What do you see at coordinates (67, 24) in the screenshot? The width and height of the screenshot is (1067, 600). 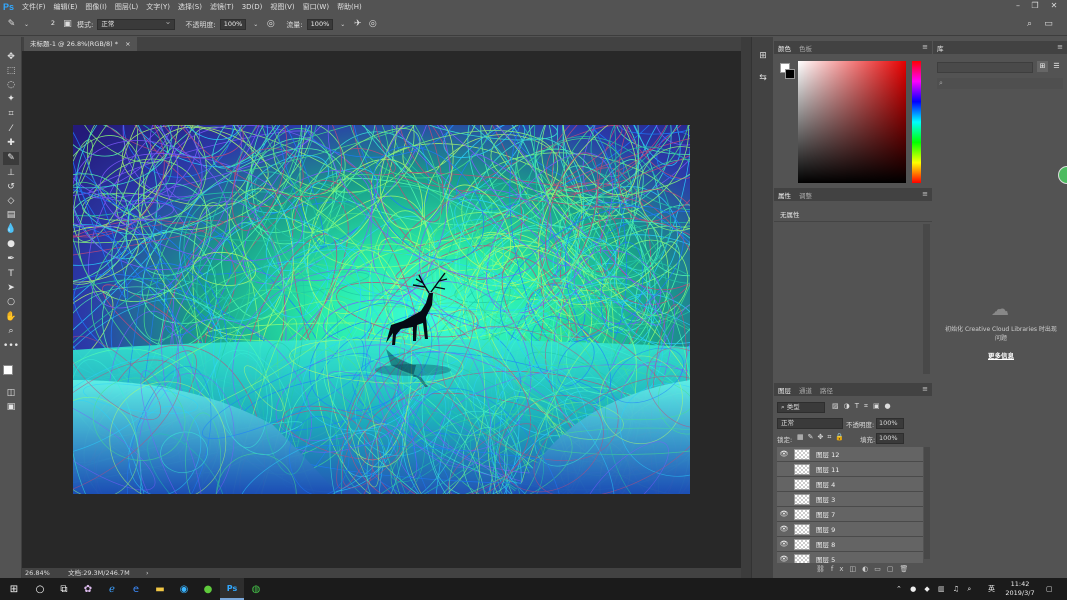 I see `brush-panel-icon: ▣` at bounding box center [67, 24].